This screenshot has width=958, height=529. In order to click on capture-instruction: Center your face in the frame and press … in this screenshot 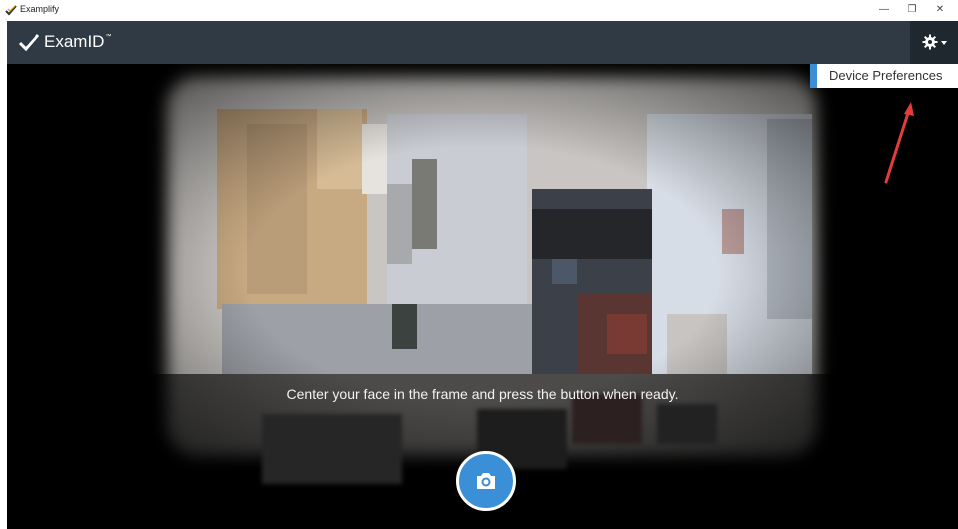, I will do `click(482, 394)`.